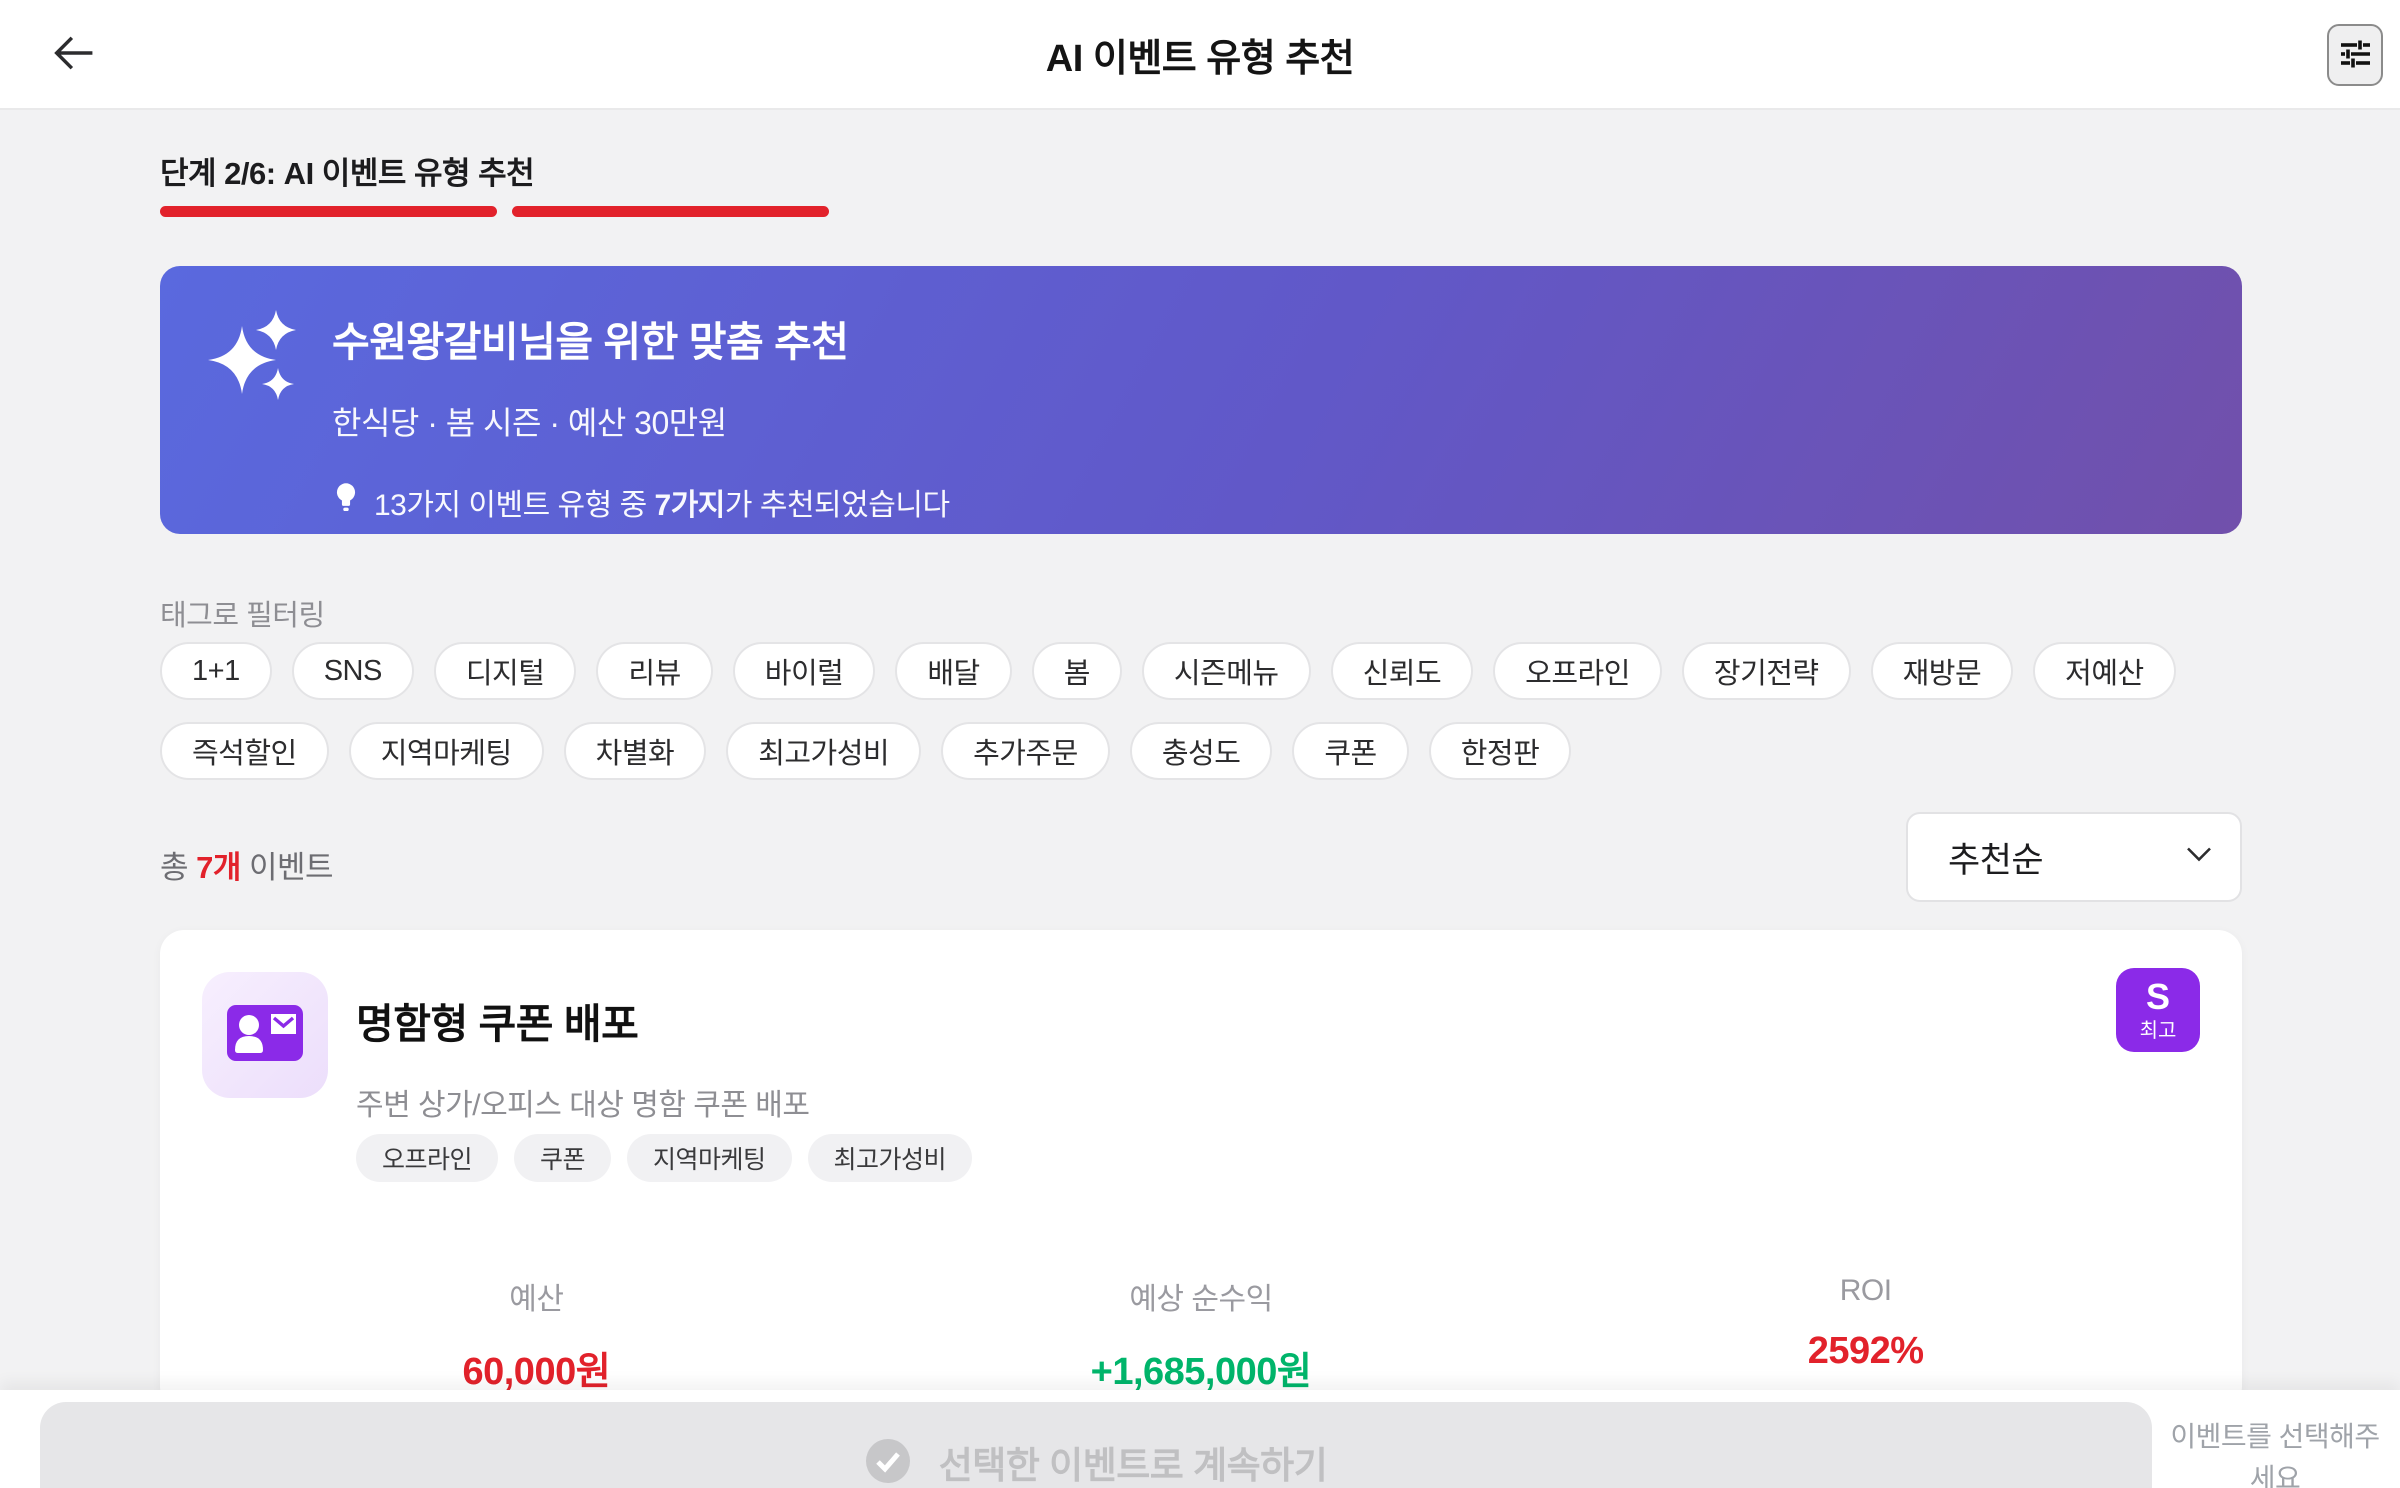  What do you see at coordinates (216, 671) in the screenshot?
I see `filter-tag-chip: 1+1` at bounding box center [216, 671].